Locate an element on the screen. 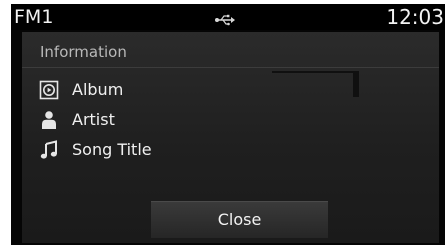 The height and width of the screenshot is (247, 448). background-shadow is located at coordinates (314, 72).